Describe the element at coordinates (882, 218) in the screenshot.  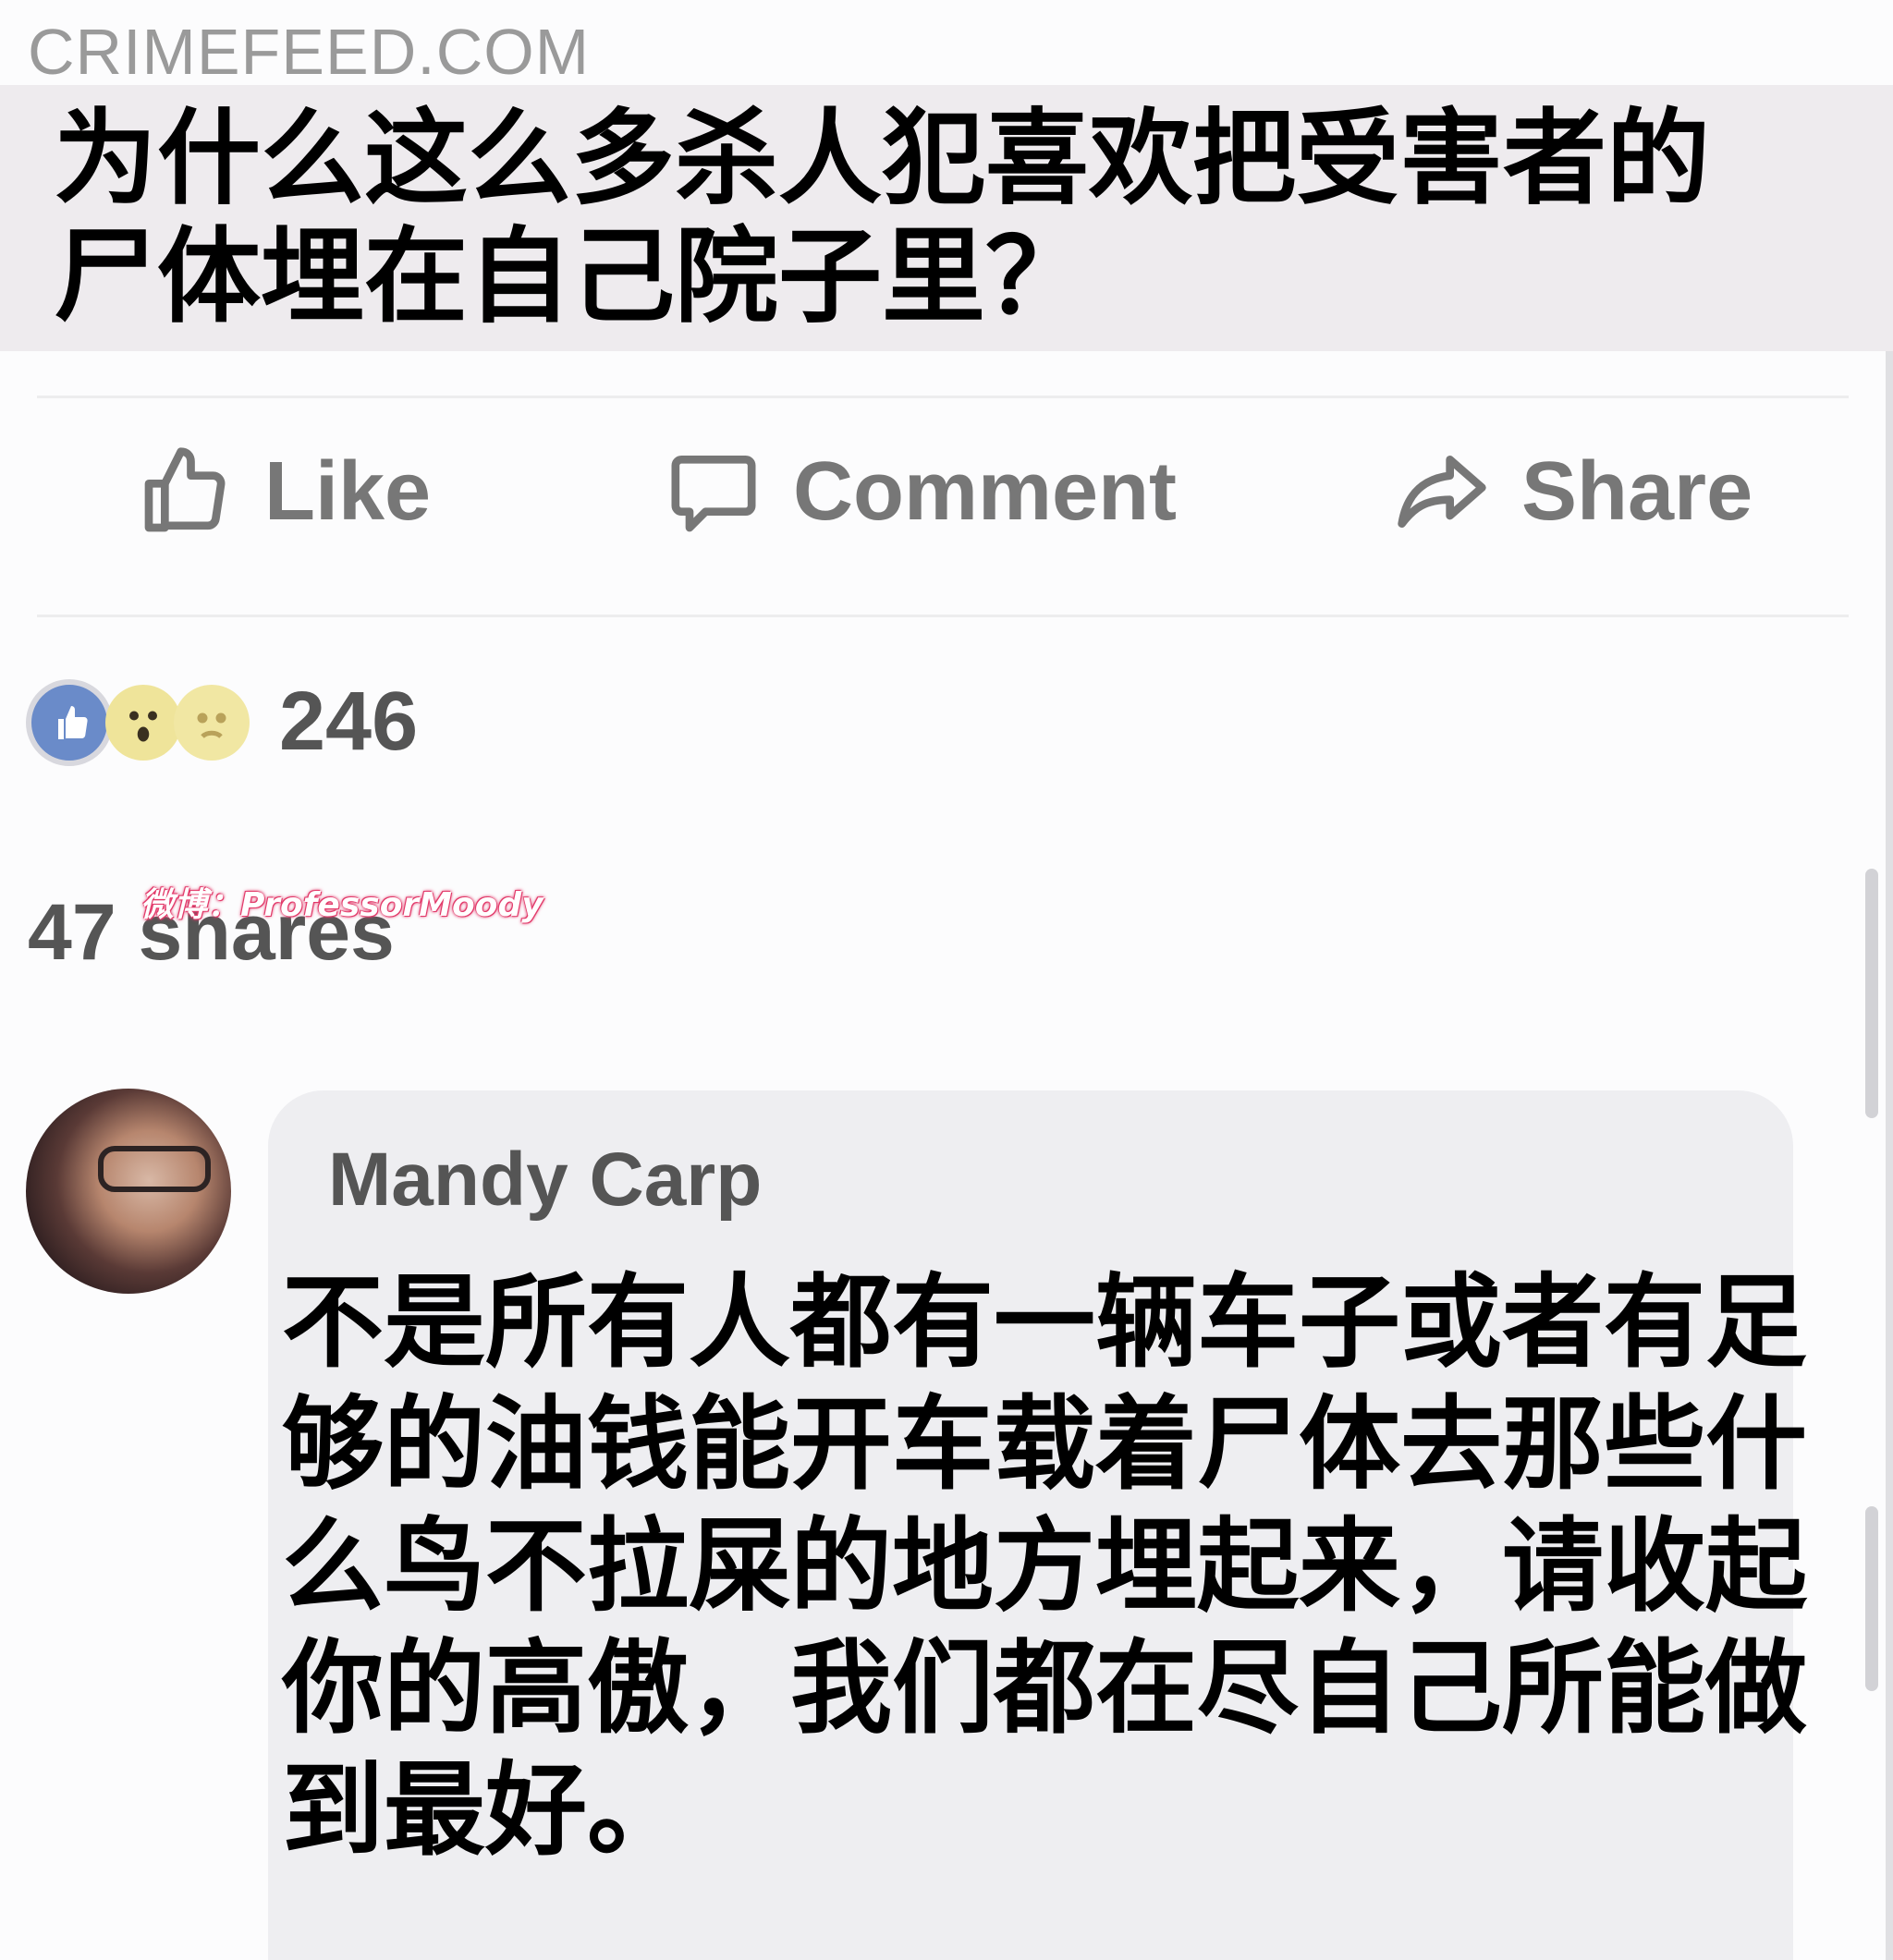
I see `post-title: 为什么这么多杀人犯喜欢把受害者的尸体埋在自己院子里？` at that location.